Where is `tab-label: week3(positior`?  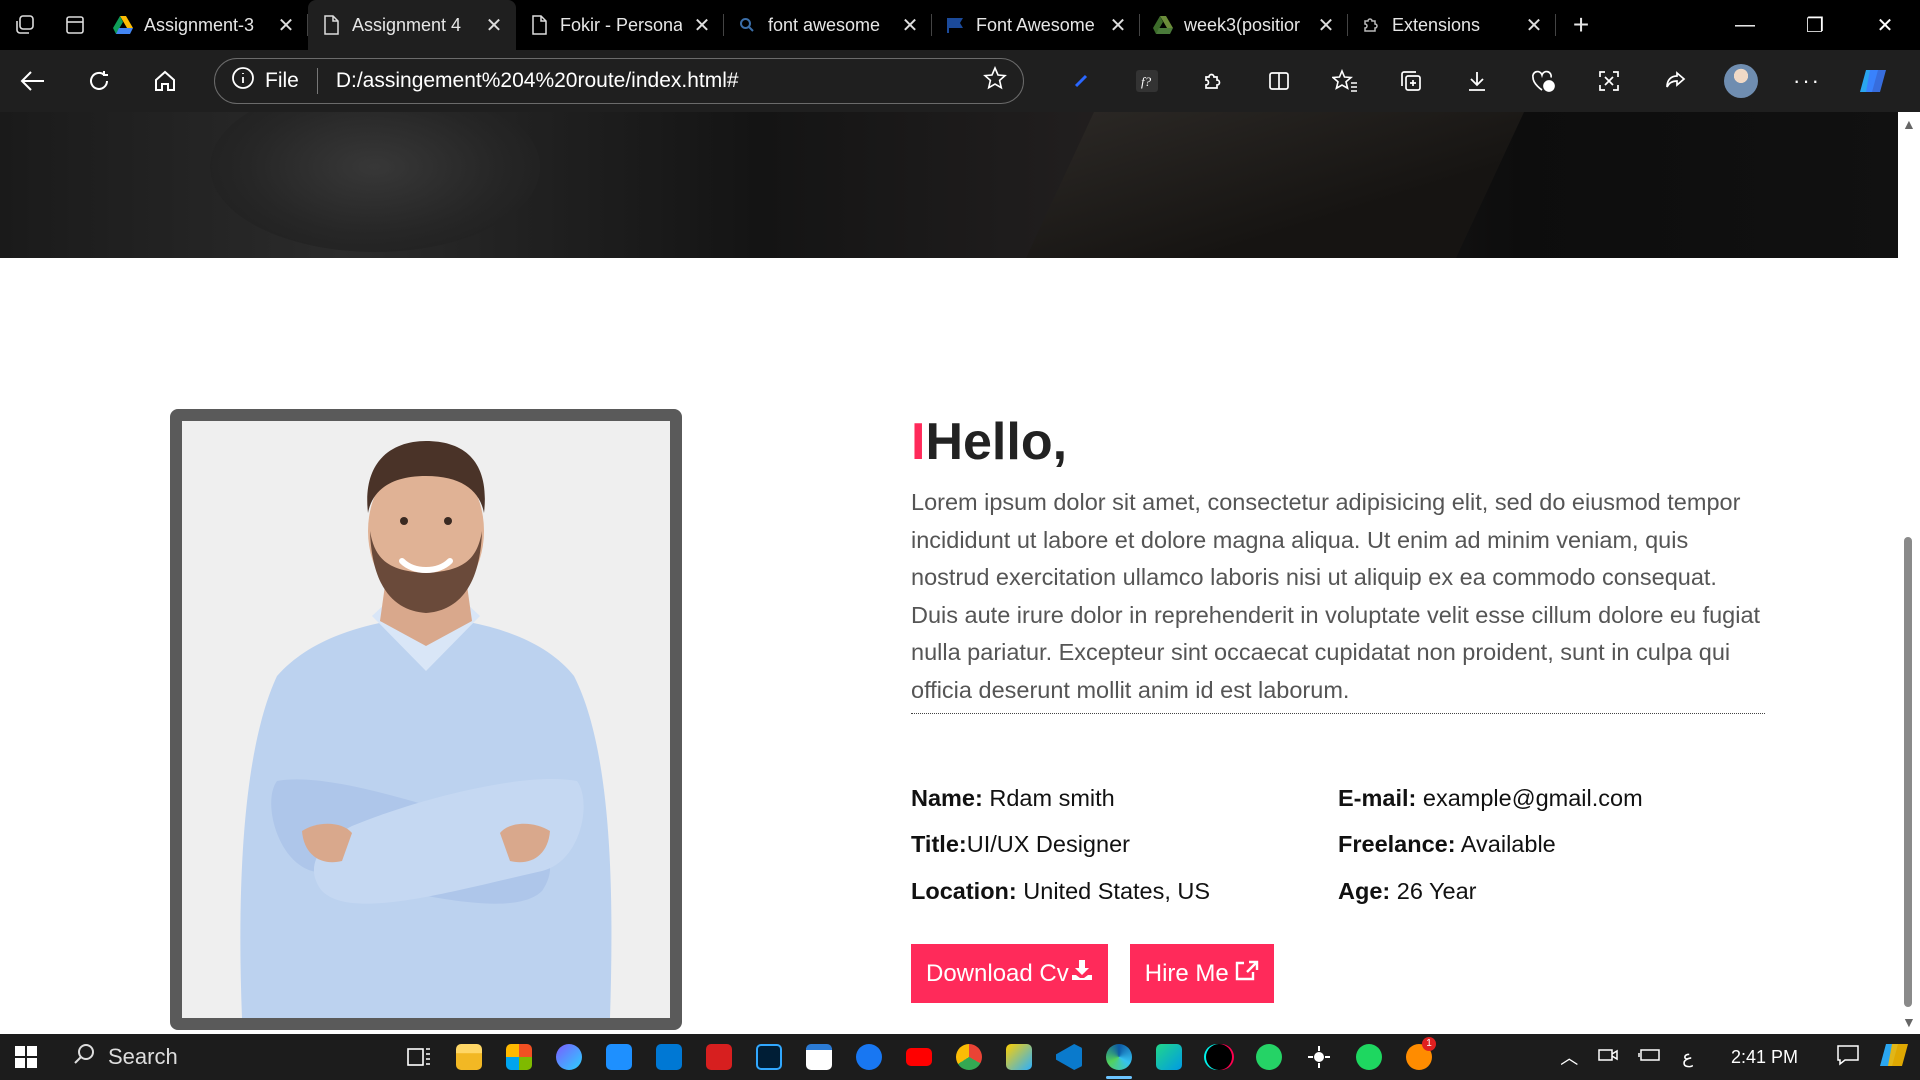 tab-label: week3(positior is located at coordinates (1242, 24).